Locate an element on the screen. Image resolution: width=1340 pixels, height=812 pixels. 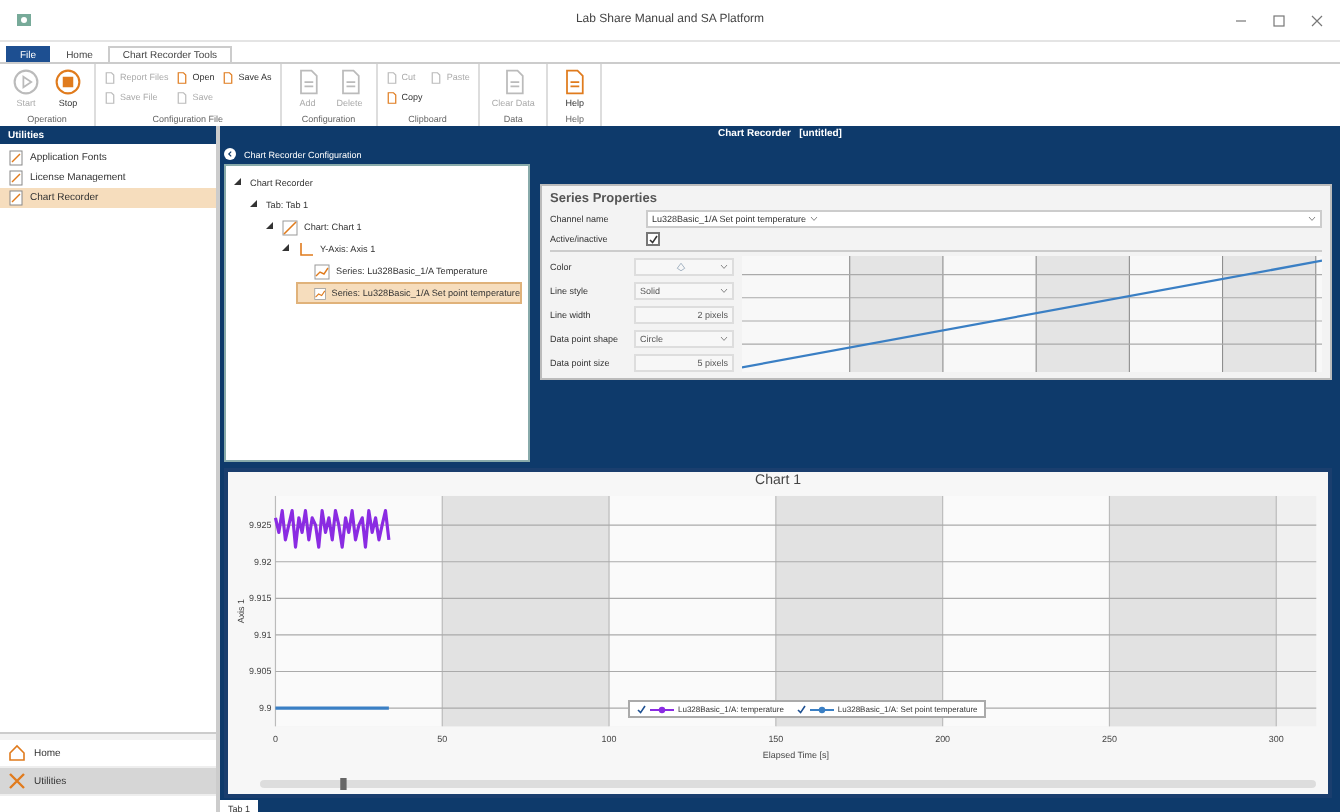
horizontal-scrollbar is located at coordinates (788, 784).